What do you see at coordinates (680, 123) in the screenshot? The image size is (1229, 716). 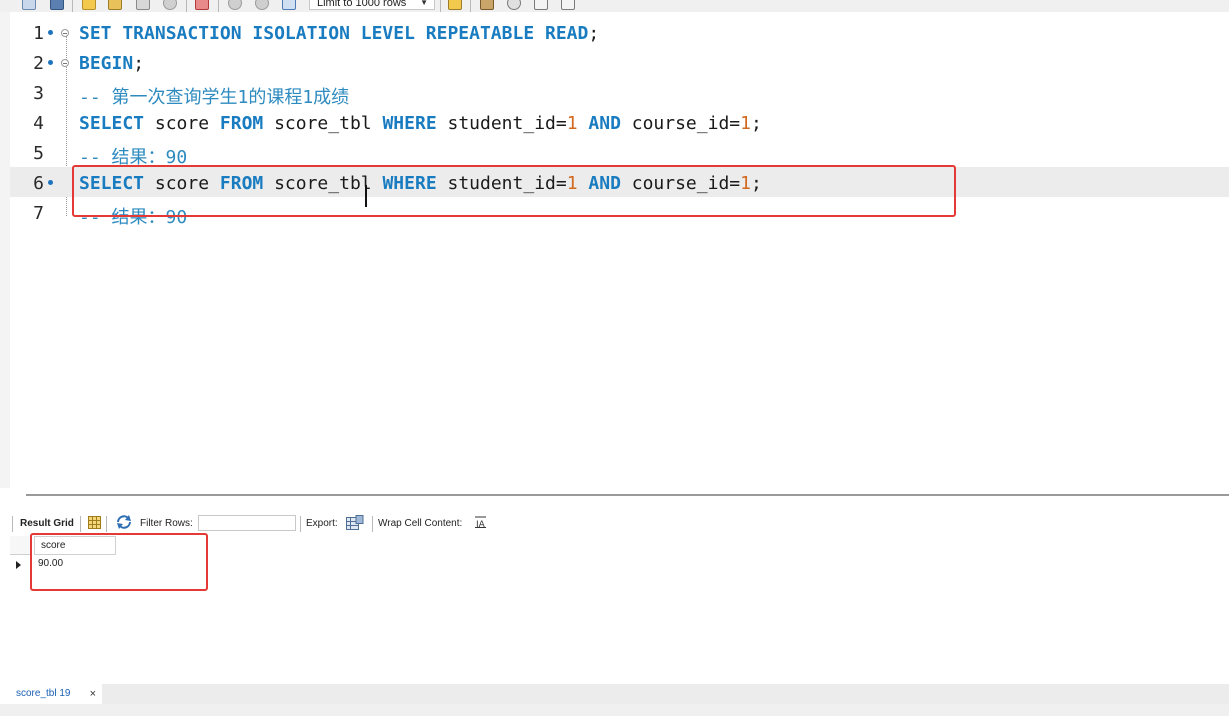 I see `code-token: course_id=` at bounding box center [680, 123].